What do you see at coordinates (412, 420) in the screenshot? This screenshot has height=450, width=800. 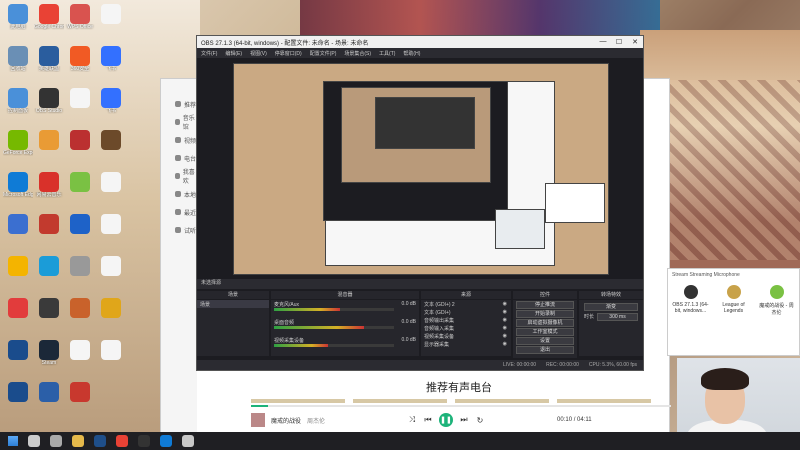 I see `shuffle-icon: ⤨` at bounding box center [412, 420].